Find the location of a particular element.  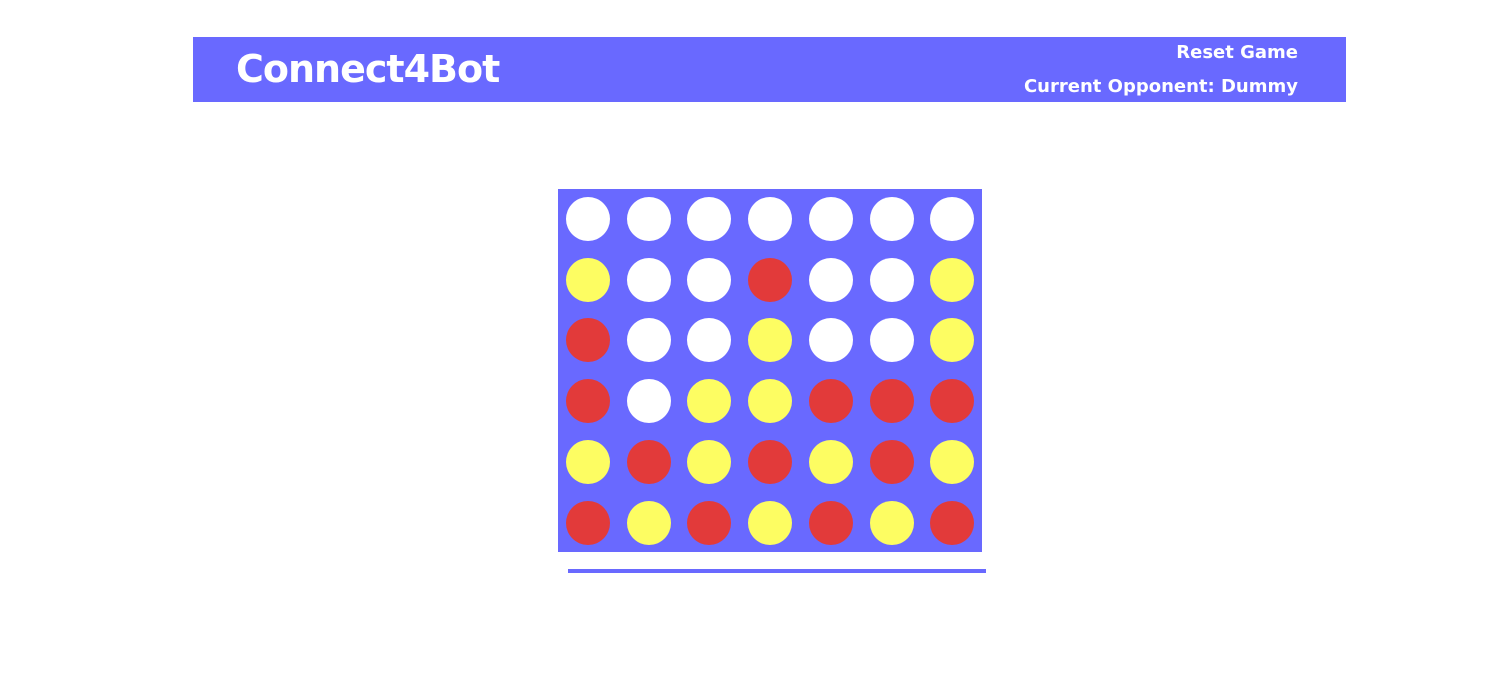

board-cell-r3-c1 is located at coordinates (588, 340).